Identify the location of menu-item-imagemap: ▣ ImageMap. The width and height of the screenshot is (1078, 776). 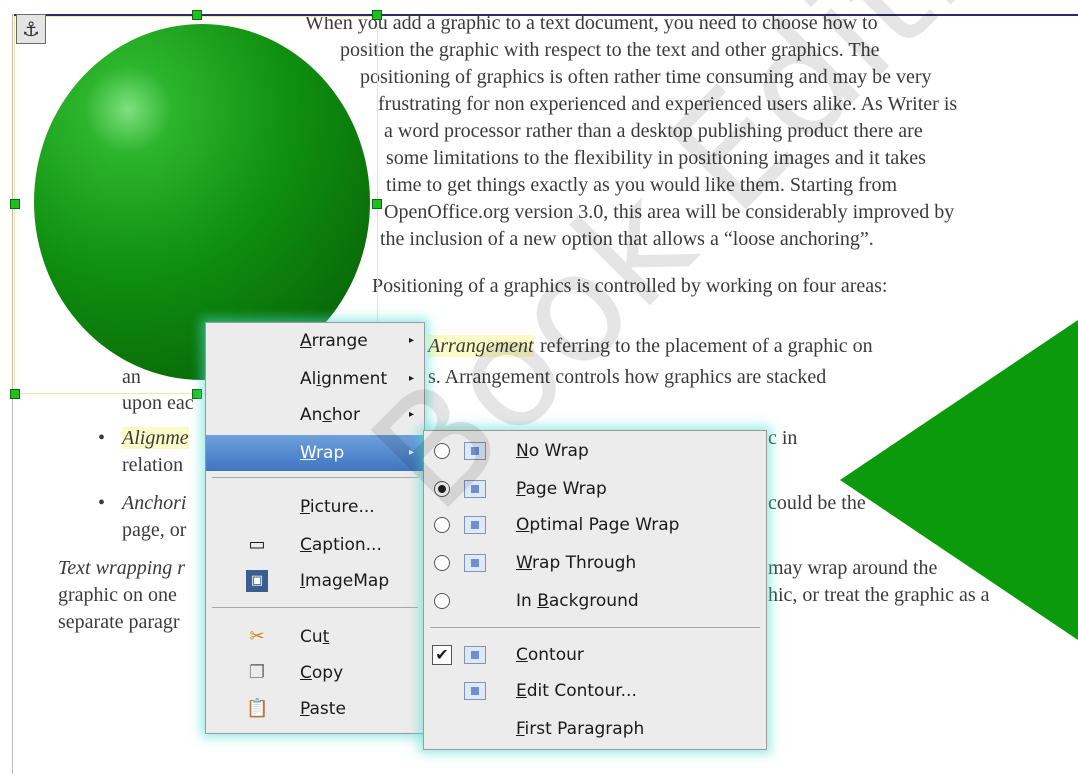
(315, 581).